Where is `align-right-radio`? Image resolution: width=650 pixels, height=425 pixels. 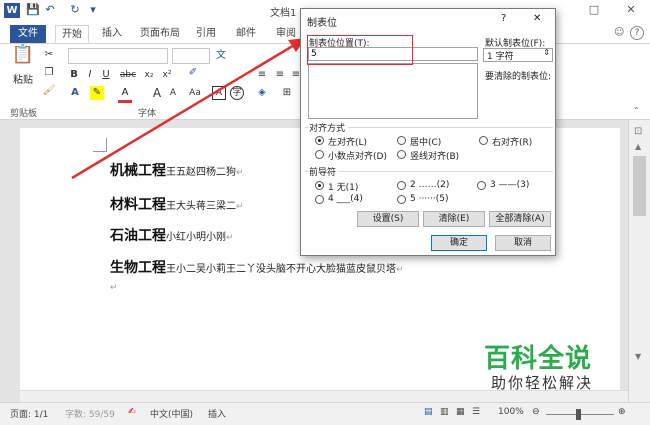 align-right-radio is located at coordinates (483, 140).